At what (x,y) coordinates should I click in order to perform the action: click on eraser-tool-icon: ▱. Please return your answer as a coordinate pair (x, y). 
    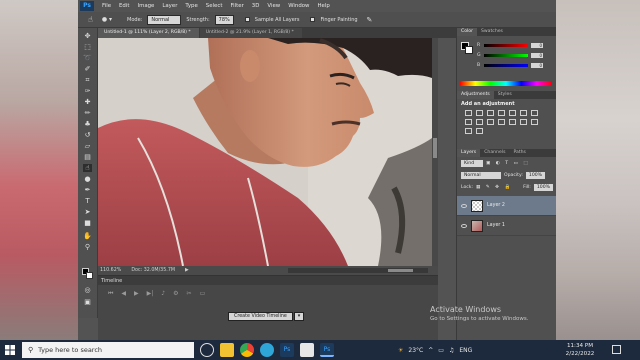
    Looking at the image, I should click on (87, 146).